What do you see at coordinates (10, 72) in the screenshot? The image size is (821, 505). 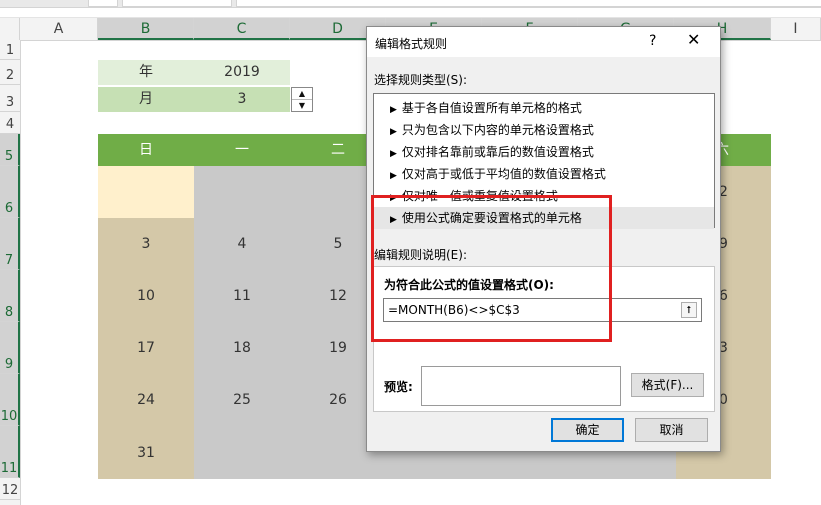 I see `row-header-2: 2` at bounding box center [10, 72].